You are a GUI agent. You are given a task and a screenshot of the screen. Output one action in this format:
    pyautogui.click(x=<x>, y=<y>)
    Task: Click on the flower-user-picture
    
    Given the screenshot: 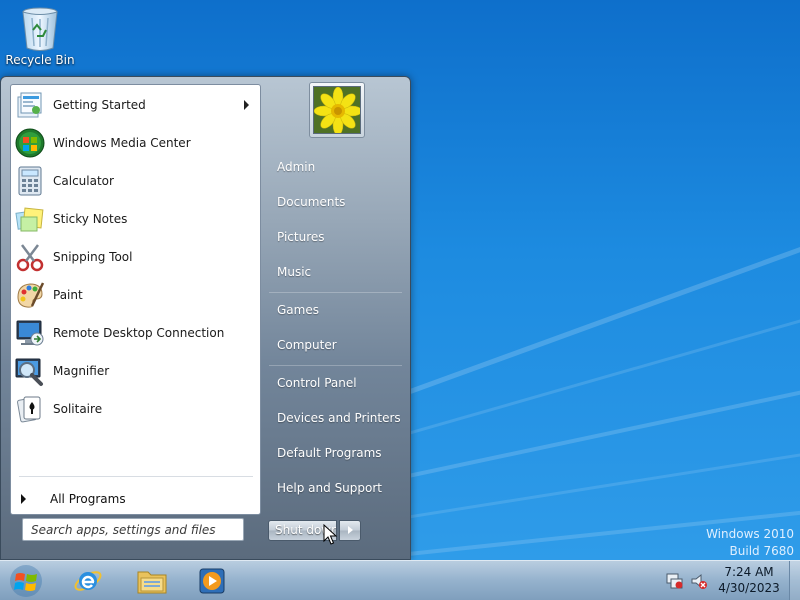 What is the action you would take?
    pyautogui.click(x=337, y=110)
    